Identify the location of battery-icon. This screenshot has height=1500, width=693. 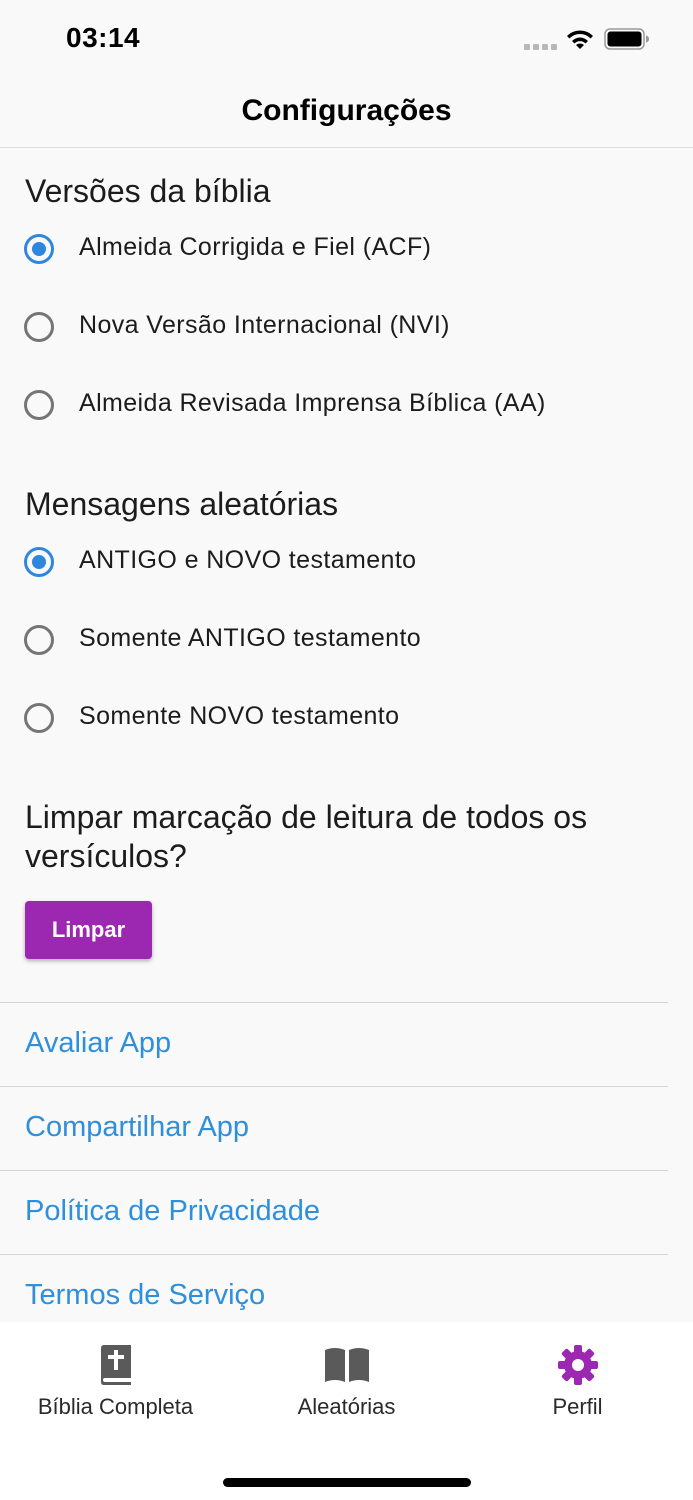
(626, 39).